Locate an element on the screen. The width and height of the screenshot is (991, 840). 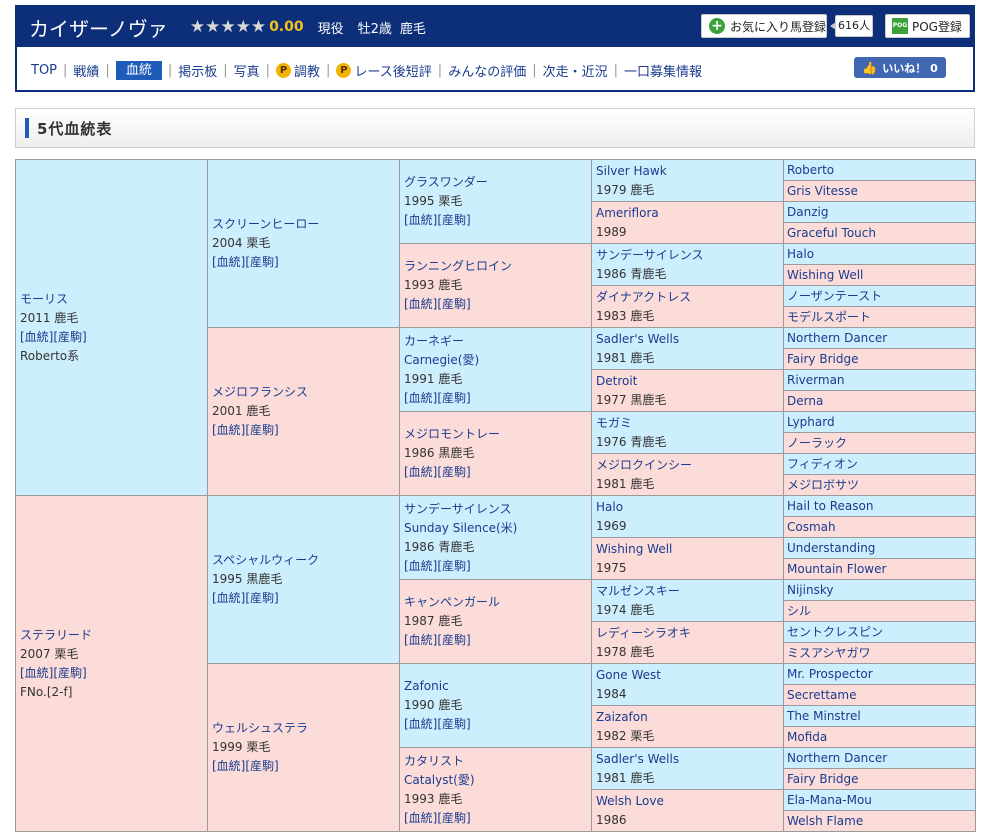
favorite-register-button: + お気に入り馬登録 is located at coordinates (764, 26).